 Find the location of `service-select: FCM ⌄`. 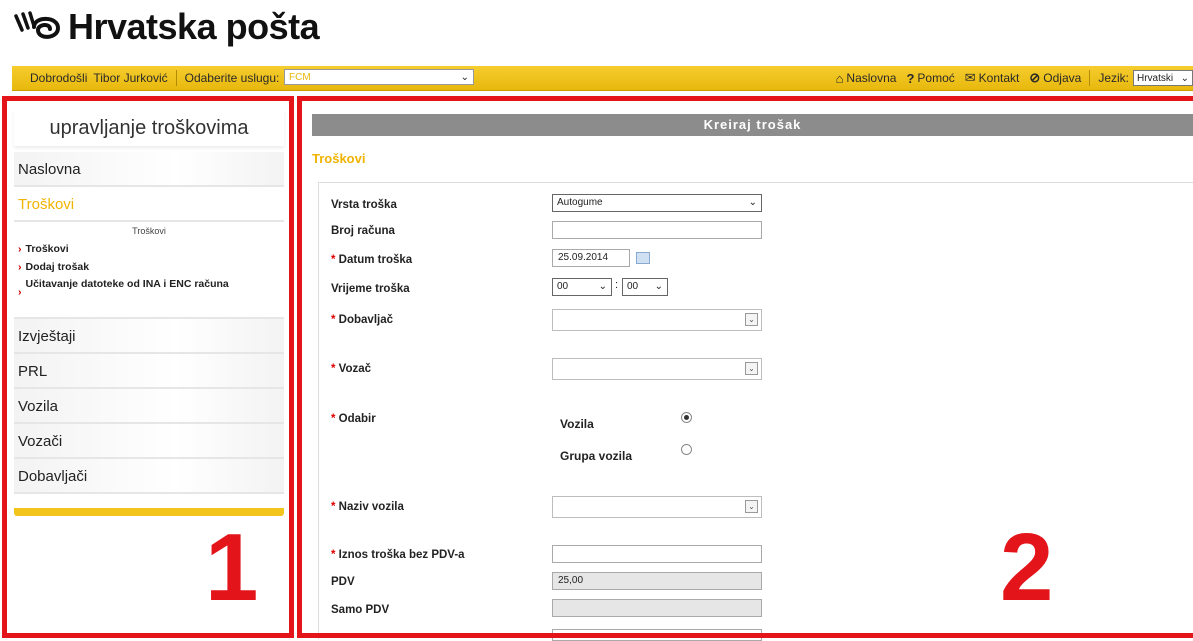

service-select: FCM ⌄ is located at coordinates (379, 77).